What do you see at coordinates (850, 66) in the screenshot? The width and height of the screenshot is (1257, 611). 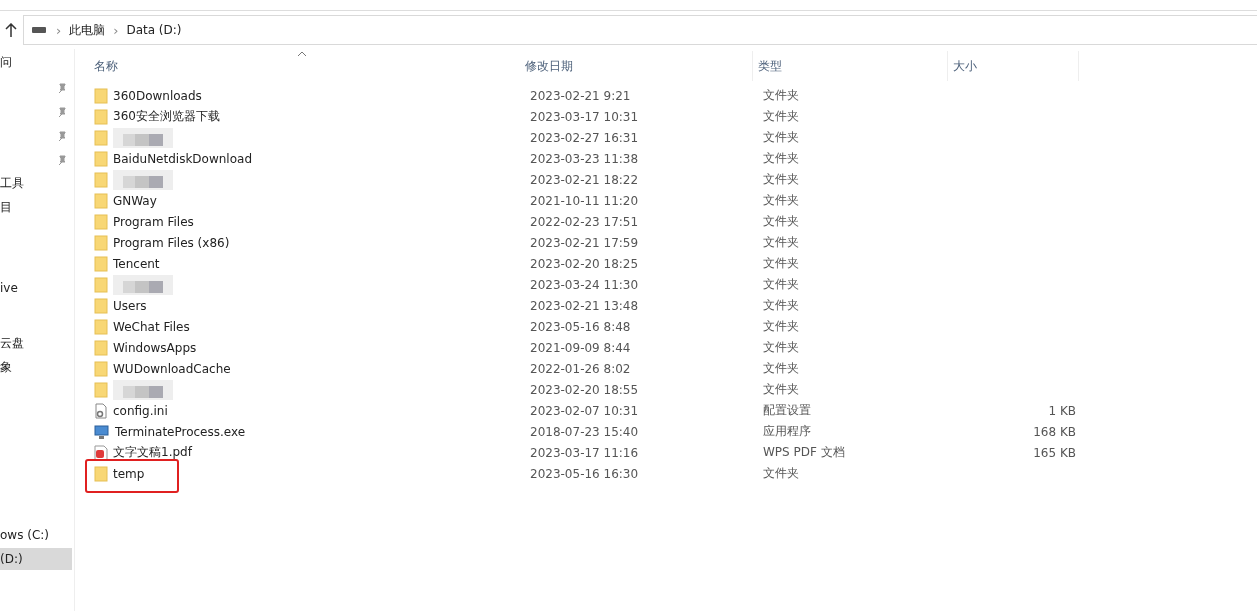 I see `column-header: 类型` at bounding box center [850, 66].